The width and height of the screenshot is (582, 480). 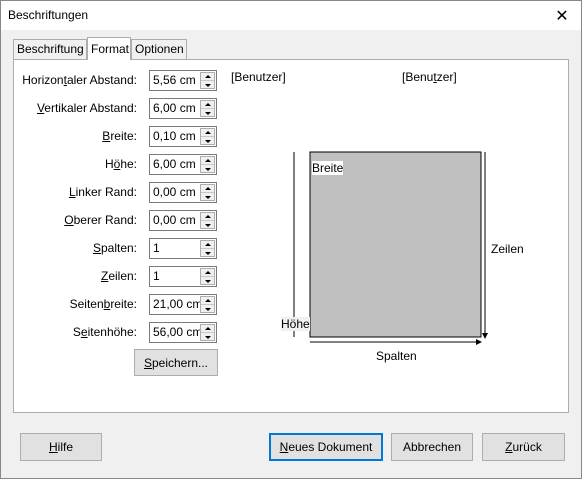 I want to click on page-height-spinbox: 56,00 cm, so click(x=183, y=332).